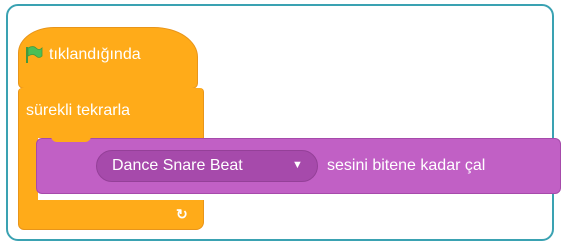 The width and height of the screenshot is (562, 247). What do you see at coordinates (182, 214) in the screenshot?
I see `loop-arrow-icon: ↻` at bounding box center [182, 214].